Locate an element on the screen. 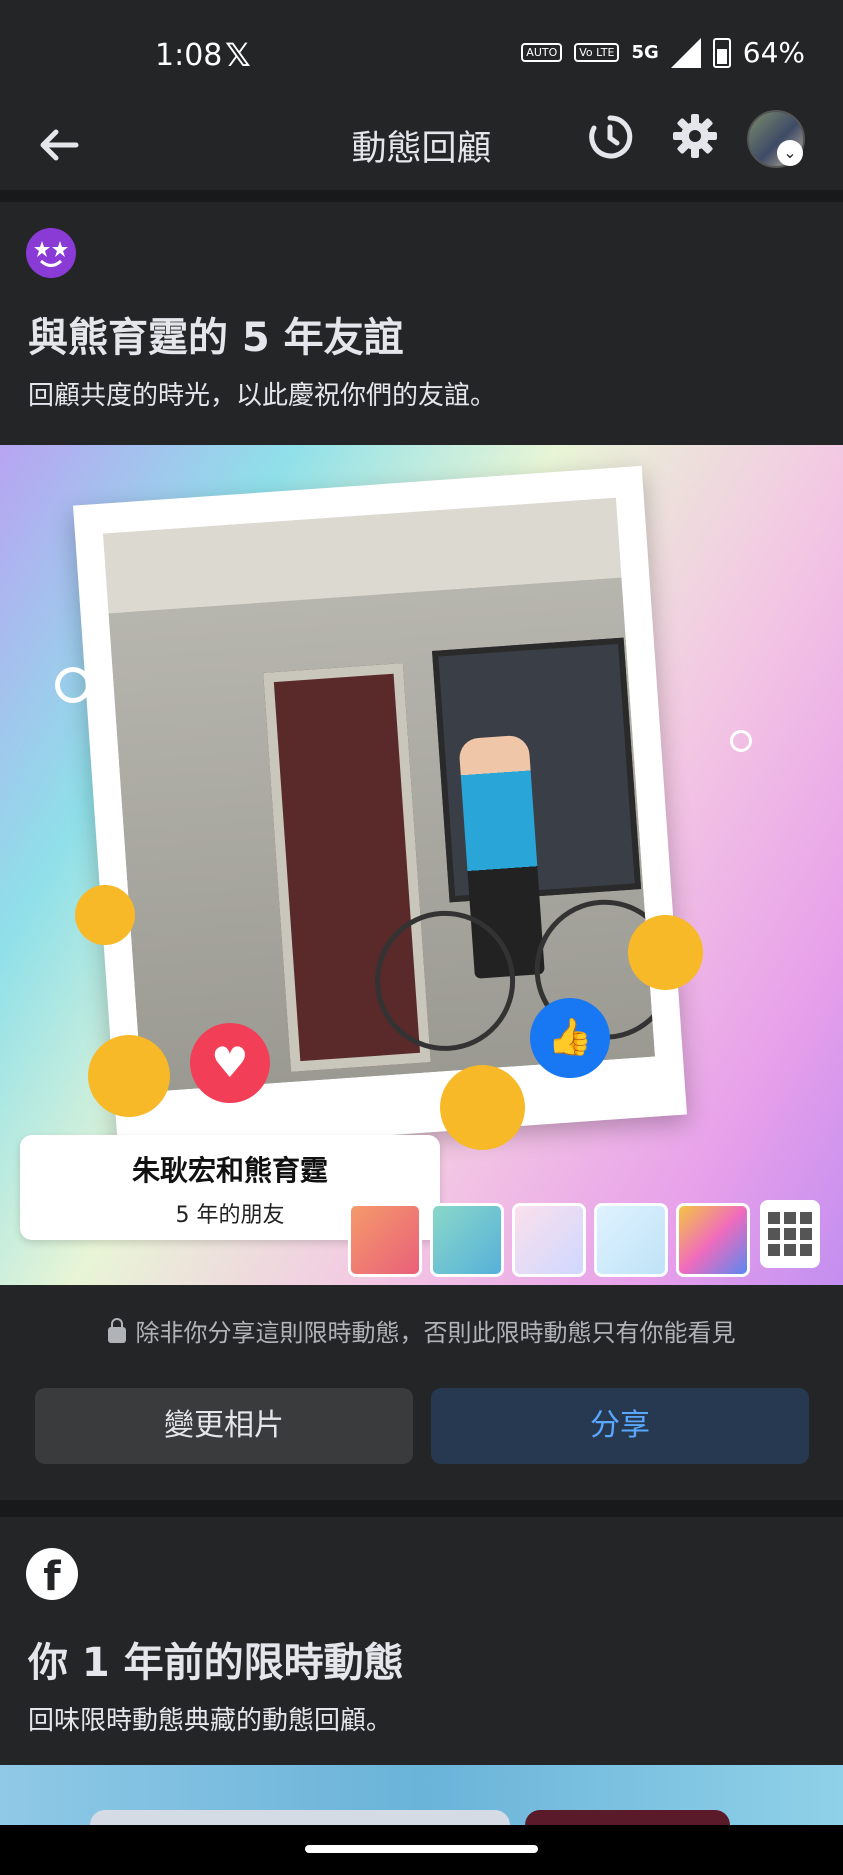 Image resolution: width=843 pixels, height=1875 pixels. heart-icon: ♥ is located at coordinates (230, 1063).